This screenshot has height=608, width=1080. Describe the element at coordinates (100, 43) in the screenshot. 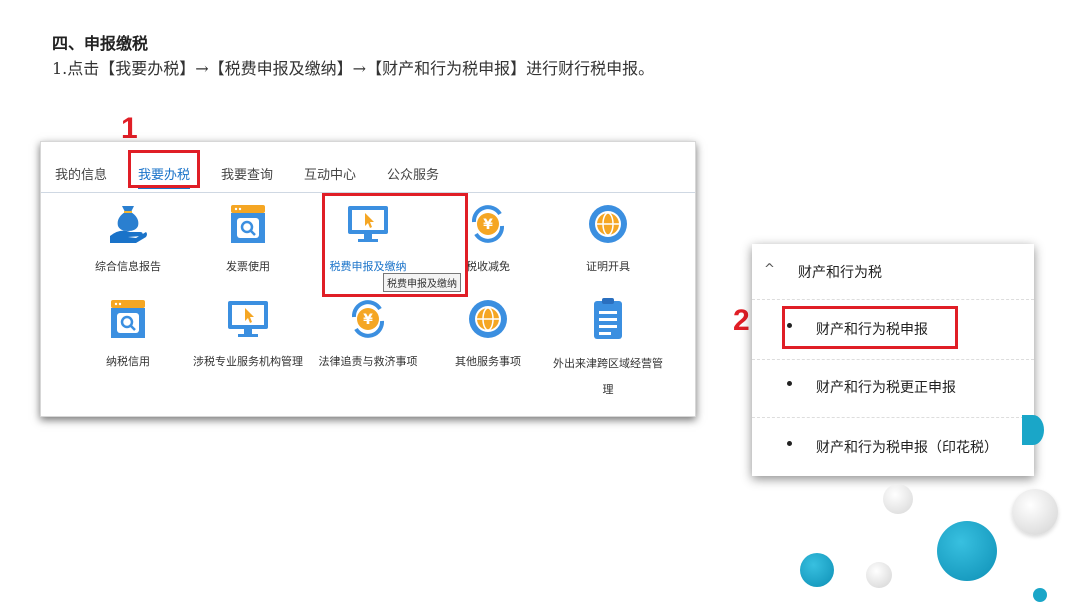

I see `section-heading: 四、申报缴税` at that location.